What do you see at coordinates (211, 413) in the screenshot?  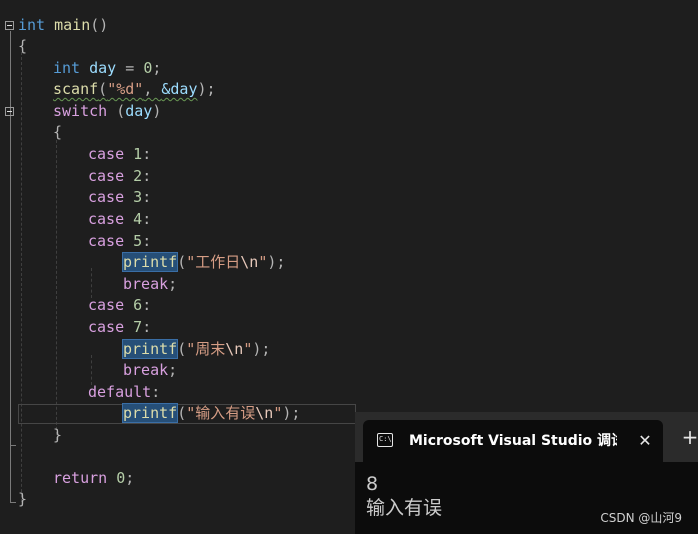 I see `code-line-19: printf("输入有误\n");` at bounding box center [211, 413].